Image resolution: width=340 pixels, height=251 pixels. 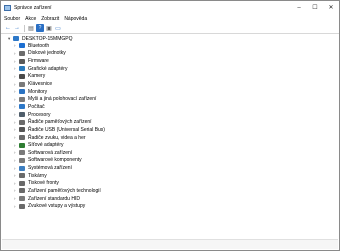 I want to click on tree-item-label: Síťové adaptéry, so click(x=46, y=145).